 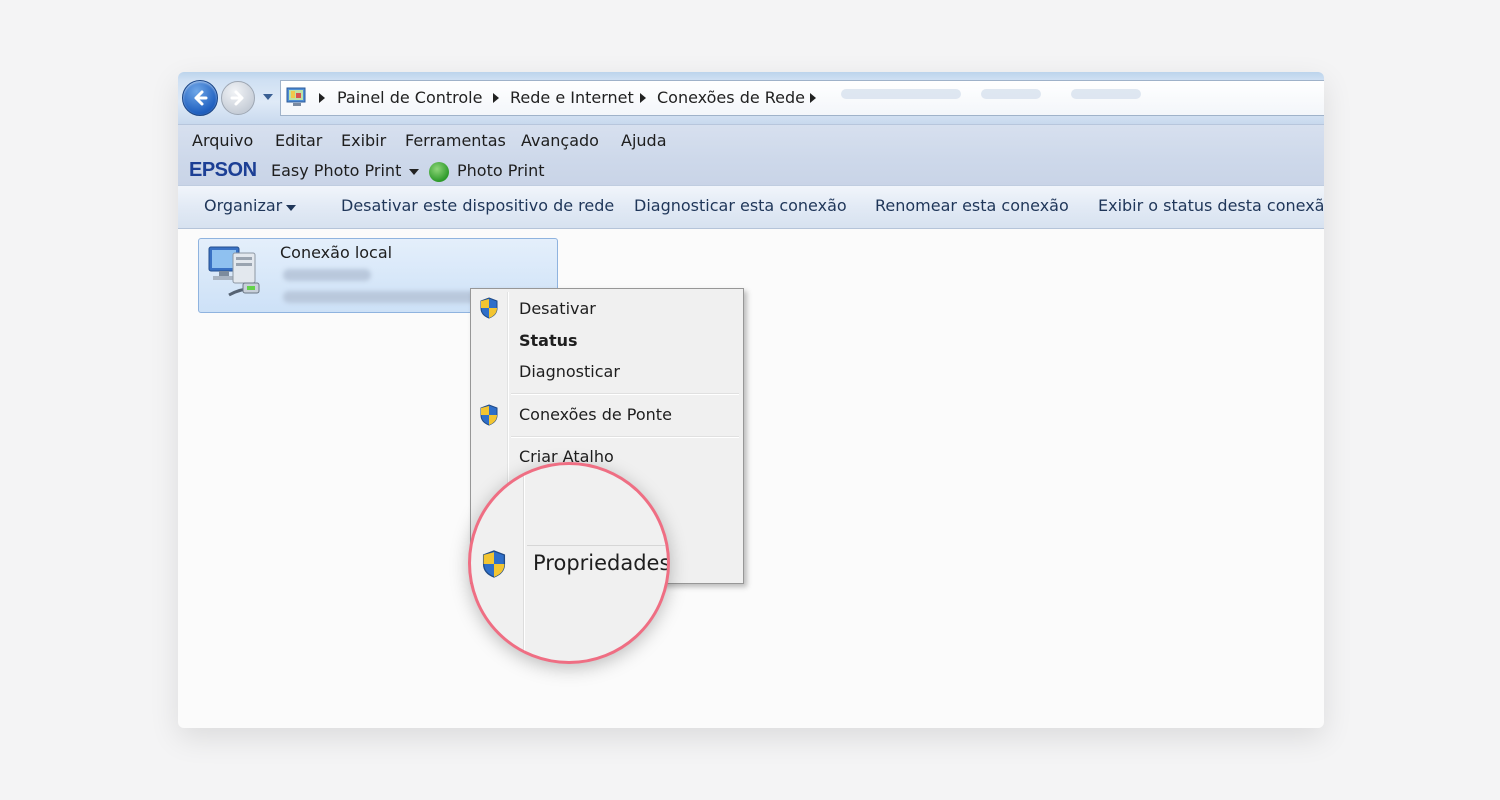 I want to click on forward-arrow-icon, so click(x=237, y=98).